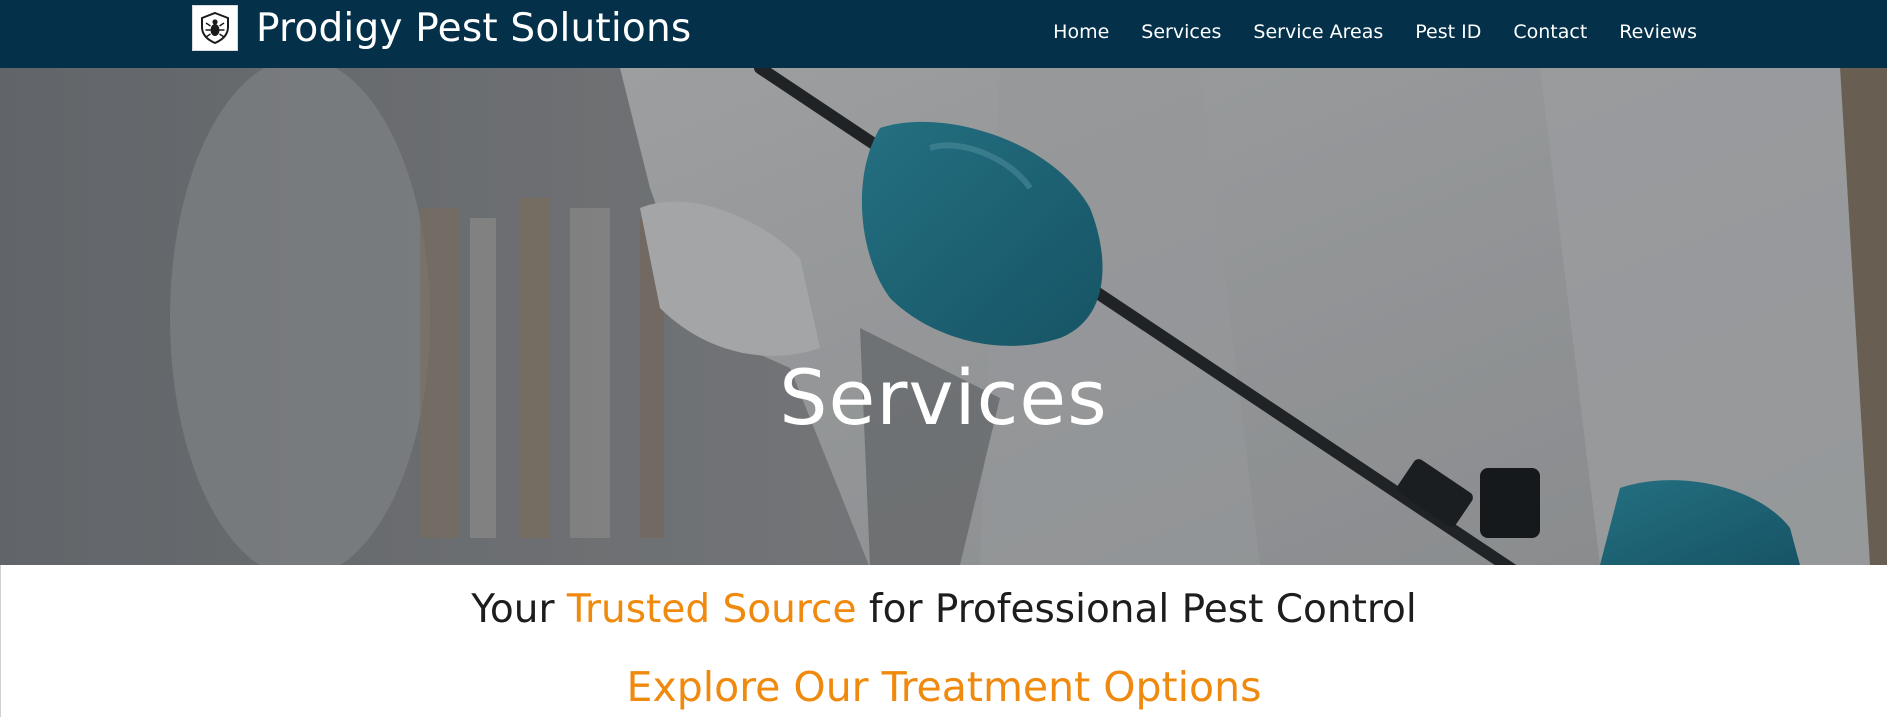  I want to click on tagline-prefix: Your, so click(519, 609).